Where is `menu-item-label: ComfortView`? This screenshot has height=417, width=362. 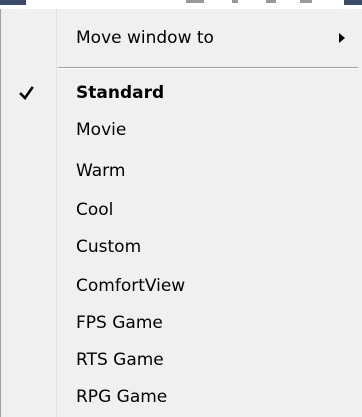 menu-item-label: ComfortView is located at coordinates (131, 286).